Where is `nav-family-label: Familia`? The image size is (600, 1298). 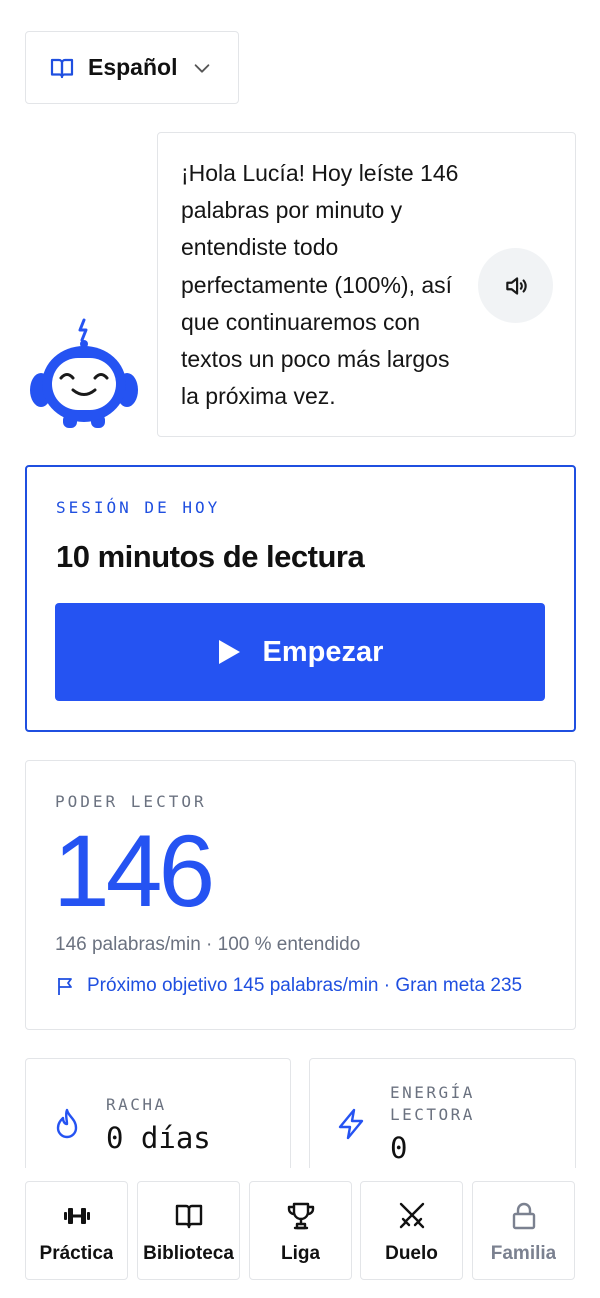 nav-family-label: Familia is located at coordinates (523, 1253).